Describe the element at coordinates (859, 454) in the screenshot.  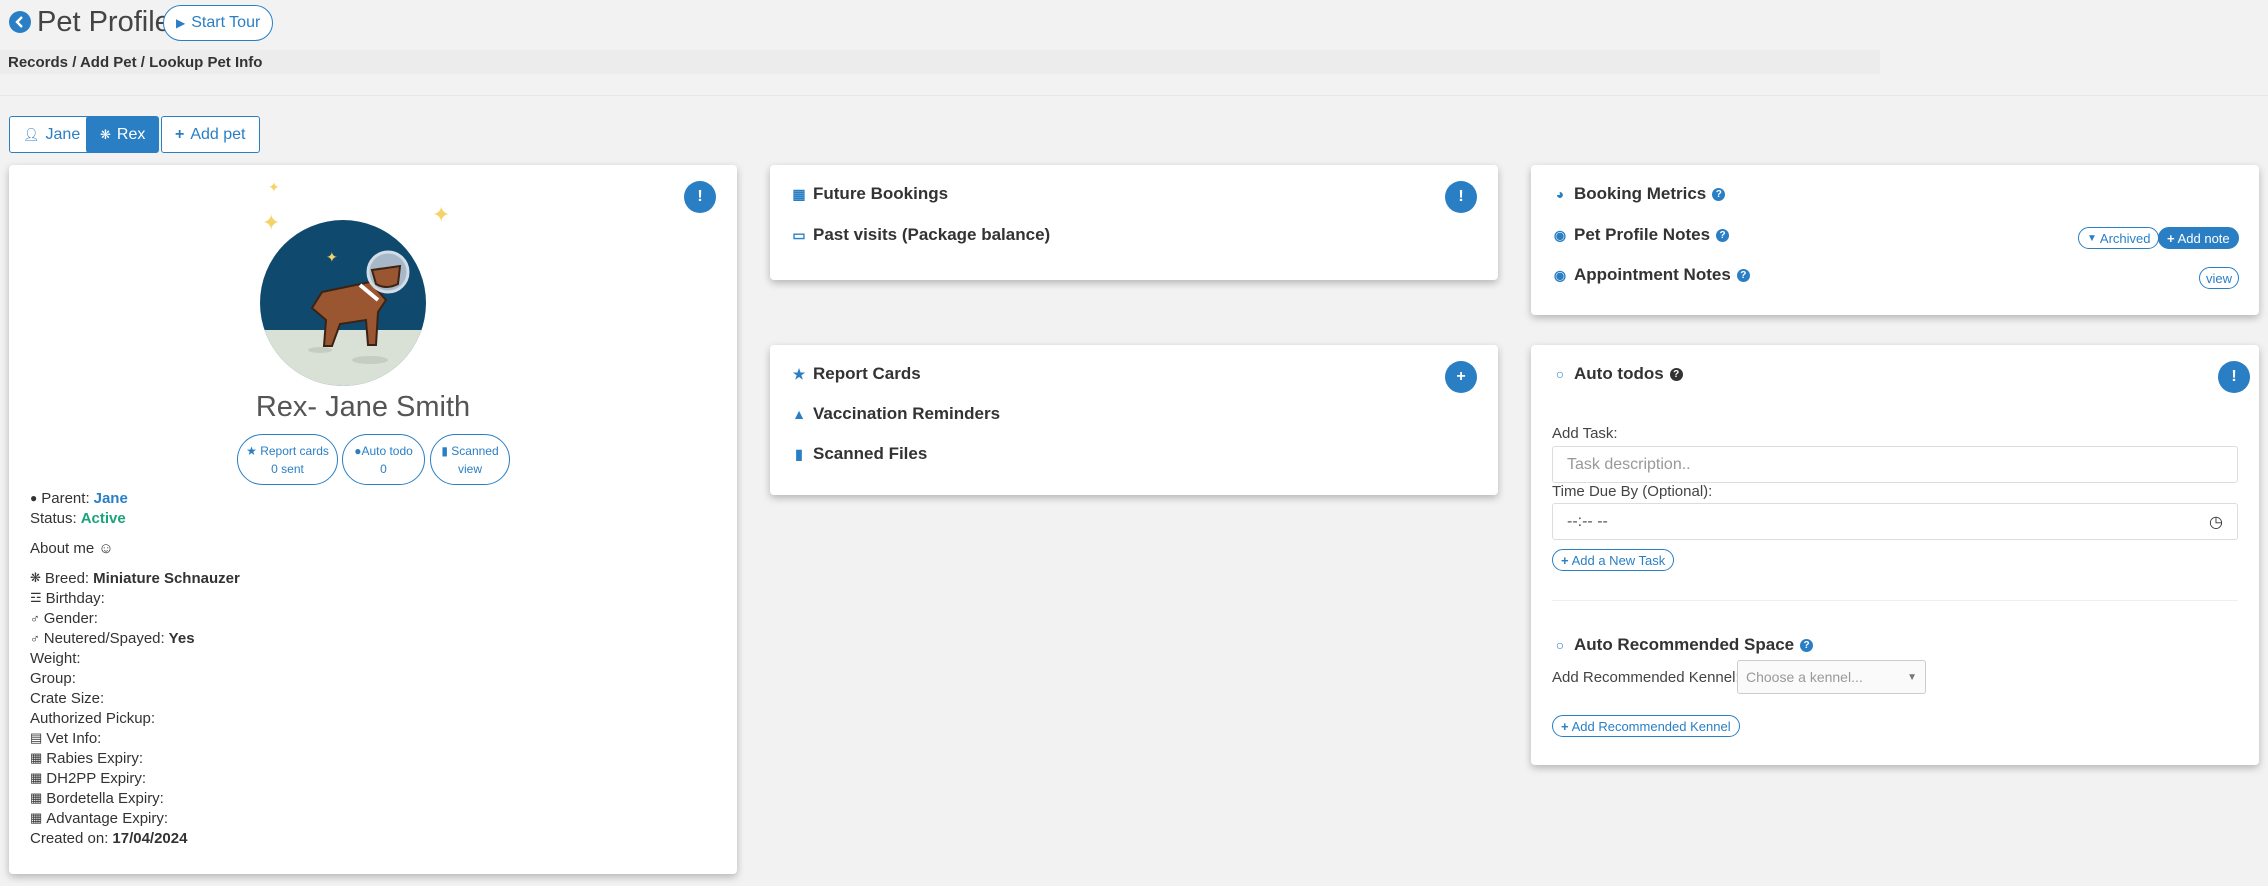
I see `scanned-files-title: ▮ Scanned Files` at that location.